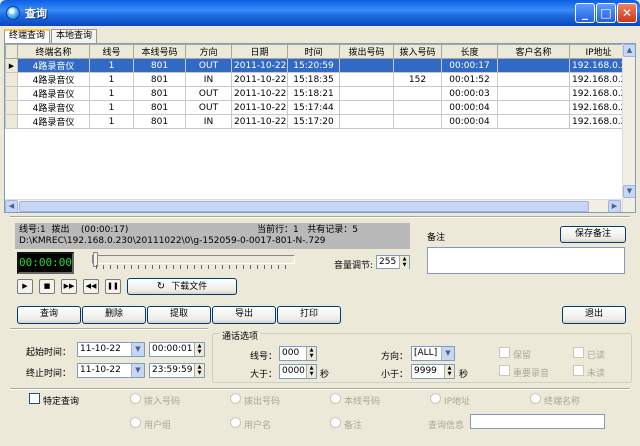  Describe the element at coordinates (585, 13) in the screenshot. I see `minimize-button: _` at that location.